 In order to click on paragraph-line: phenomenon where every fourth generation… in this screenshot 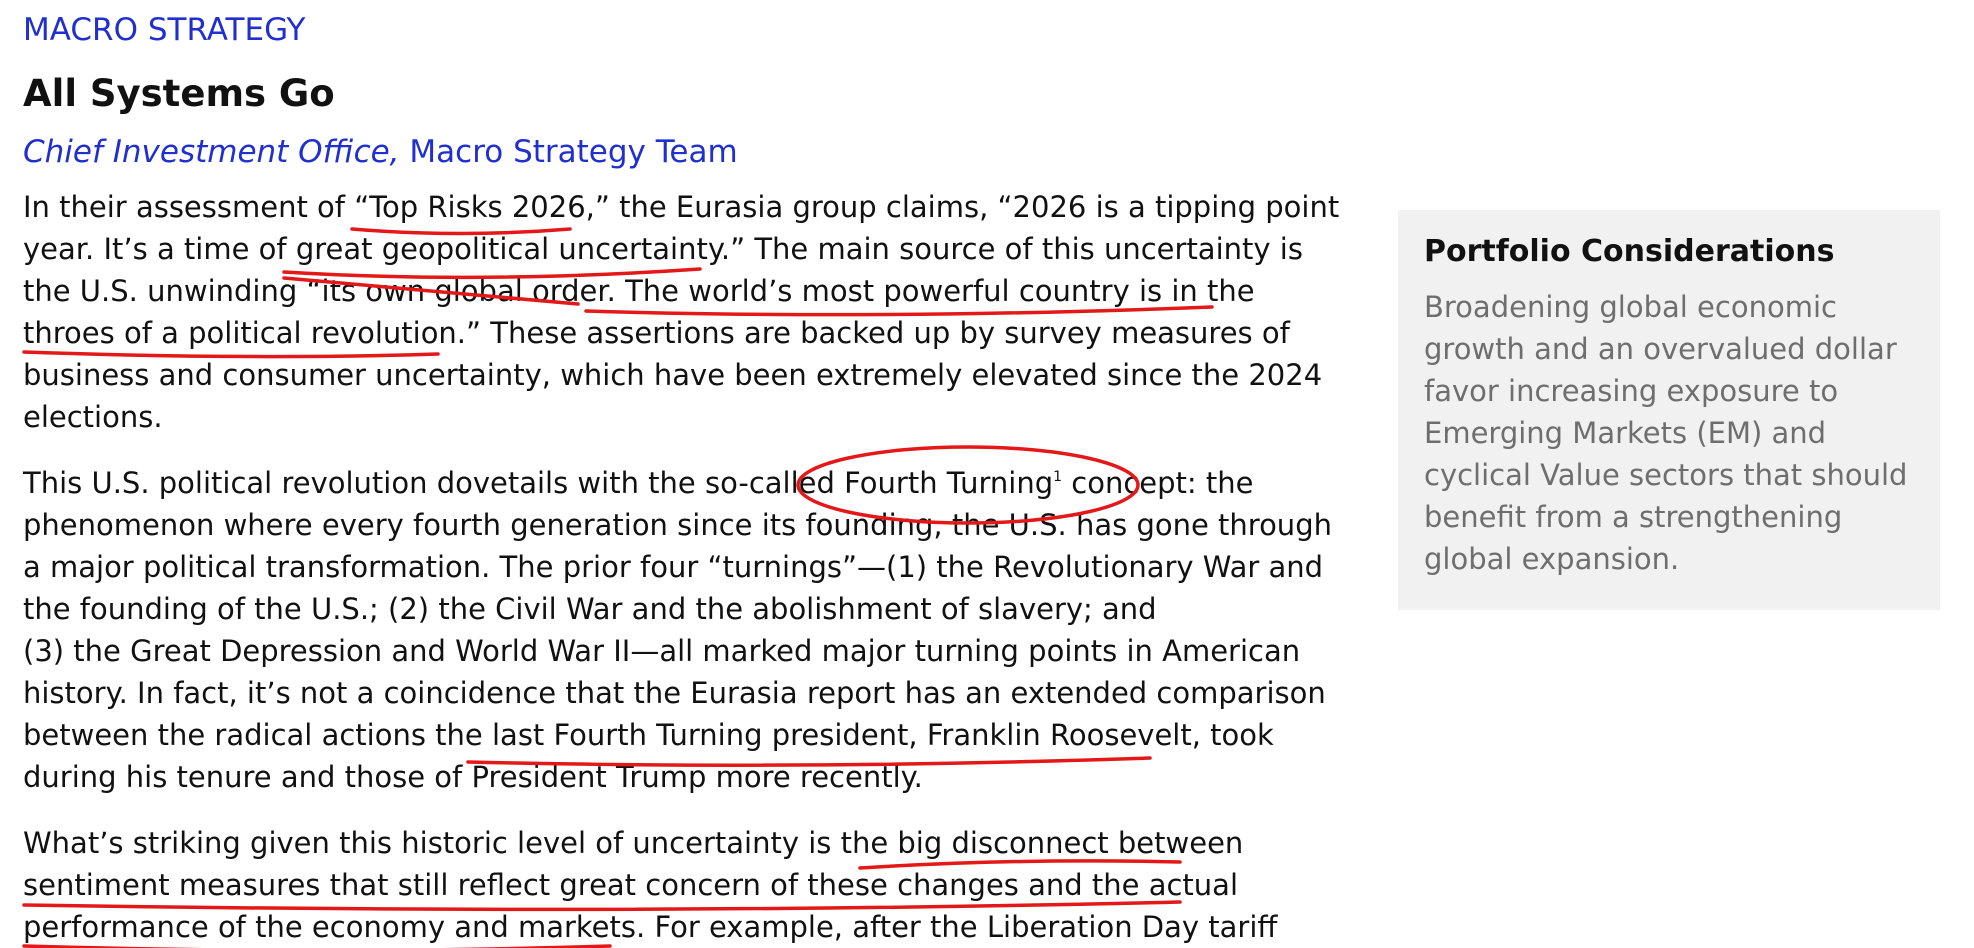, I will do `click(677, 525)`.